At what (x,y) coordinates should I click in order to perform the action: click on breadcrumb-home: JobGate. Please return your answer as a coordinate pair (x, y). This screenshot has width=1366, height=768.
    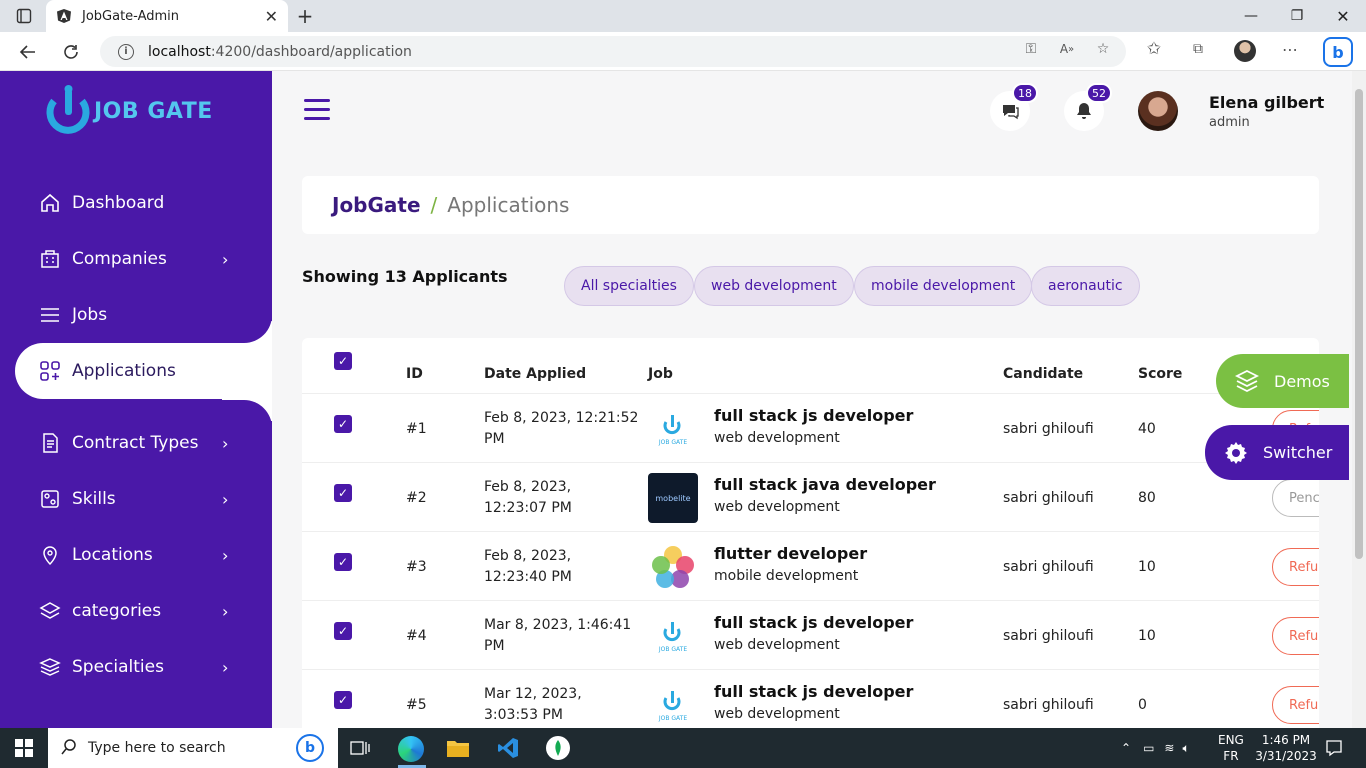
    Looking at the image, I should click on (376, 205).